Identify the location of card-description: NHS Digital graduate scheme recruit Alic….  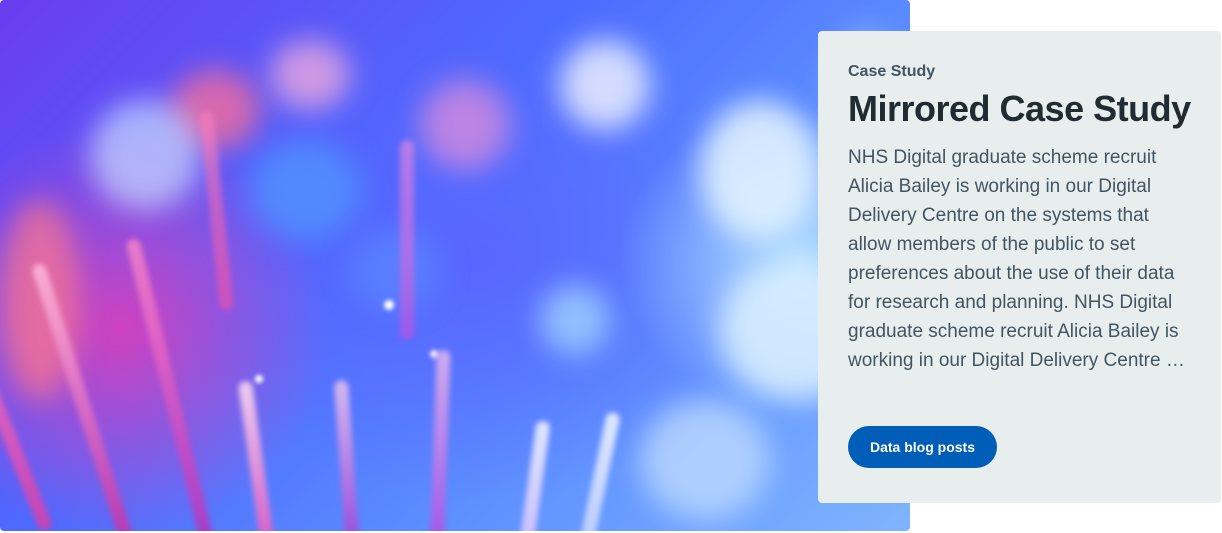
(1017, 259).